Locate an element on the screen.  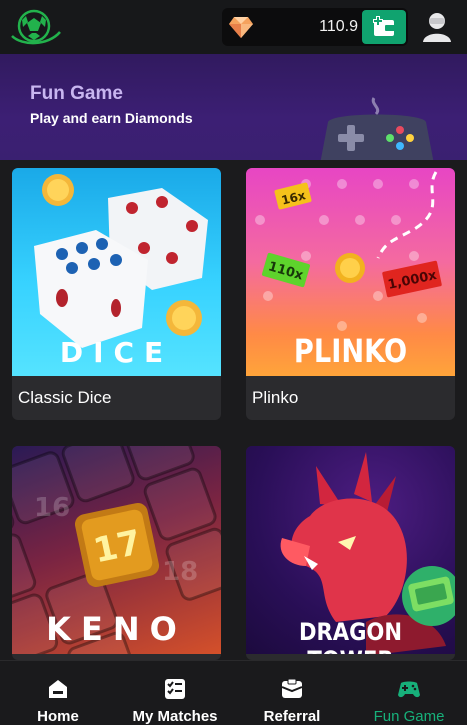
nav-label-home: Home is located at coordinates (58, 716).